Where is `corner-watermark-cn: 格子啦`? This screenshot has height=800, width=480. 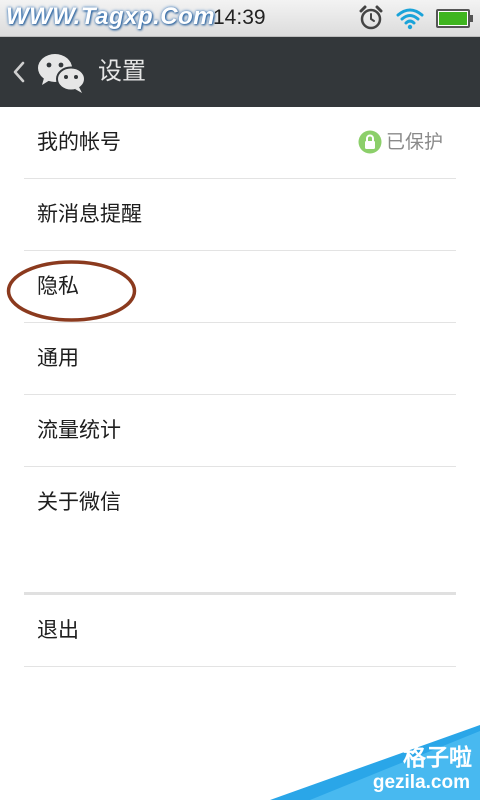
corner-watermark-cn: 格子啦 is located at coordinates (437, 758).